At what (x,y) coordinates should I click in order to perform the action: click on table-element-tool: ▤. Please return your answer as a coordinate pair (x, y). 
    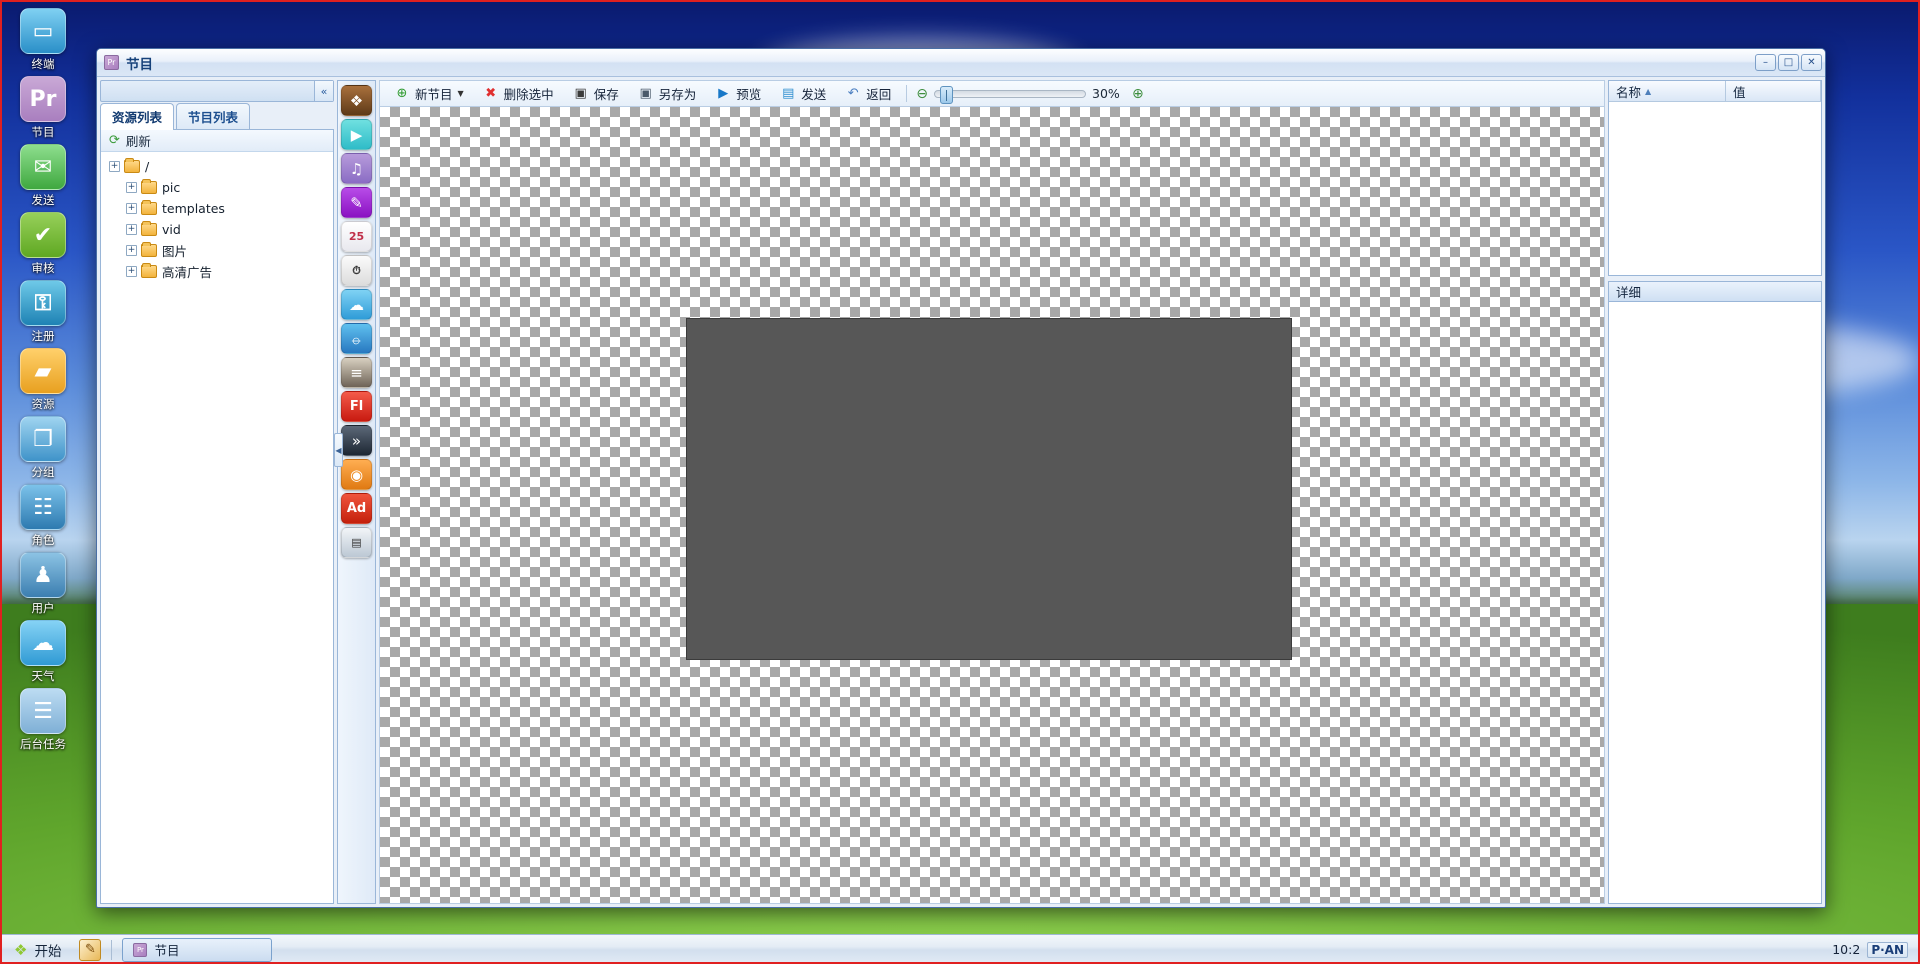
    Looking at the image, I should click on (356, 542).